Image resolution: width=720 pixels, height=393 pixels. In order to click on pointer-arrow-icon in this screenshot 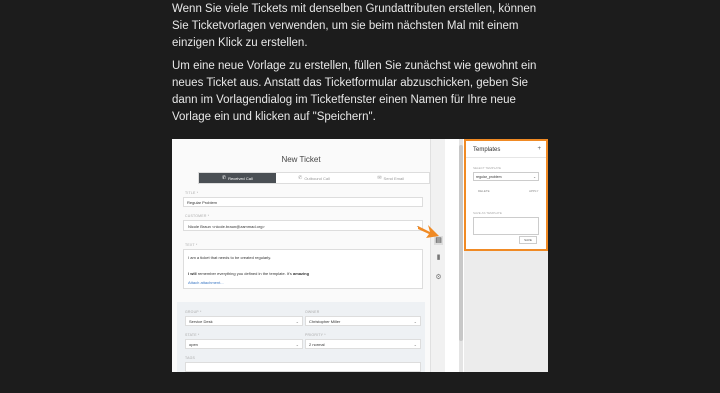, I will do `click(428, 231)`.